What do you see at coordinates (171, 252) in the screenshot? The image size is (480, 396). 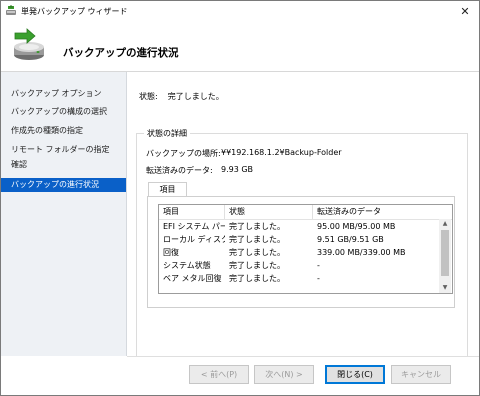 I see `table-cell-item: 回復` at bounding box center [171, 252].